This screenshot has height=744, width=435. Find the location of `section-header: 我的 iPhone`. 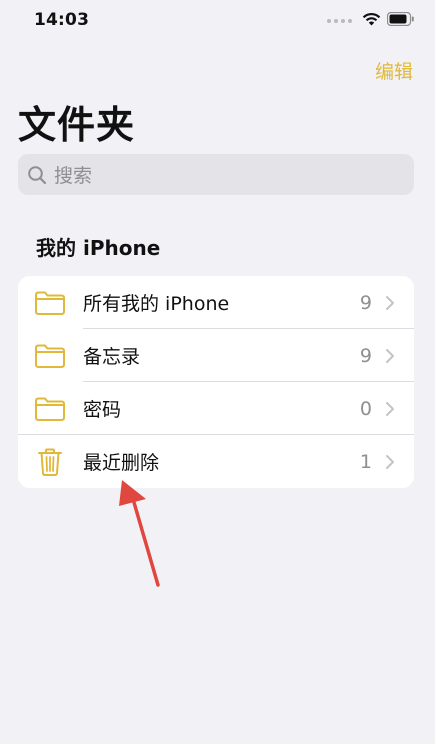

section-header: 我的 iPhone is located at coordinates (98, 248).